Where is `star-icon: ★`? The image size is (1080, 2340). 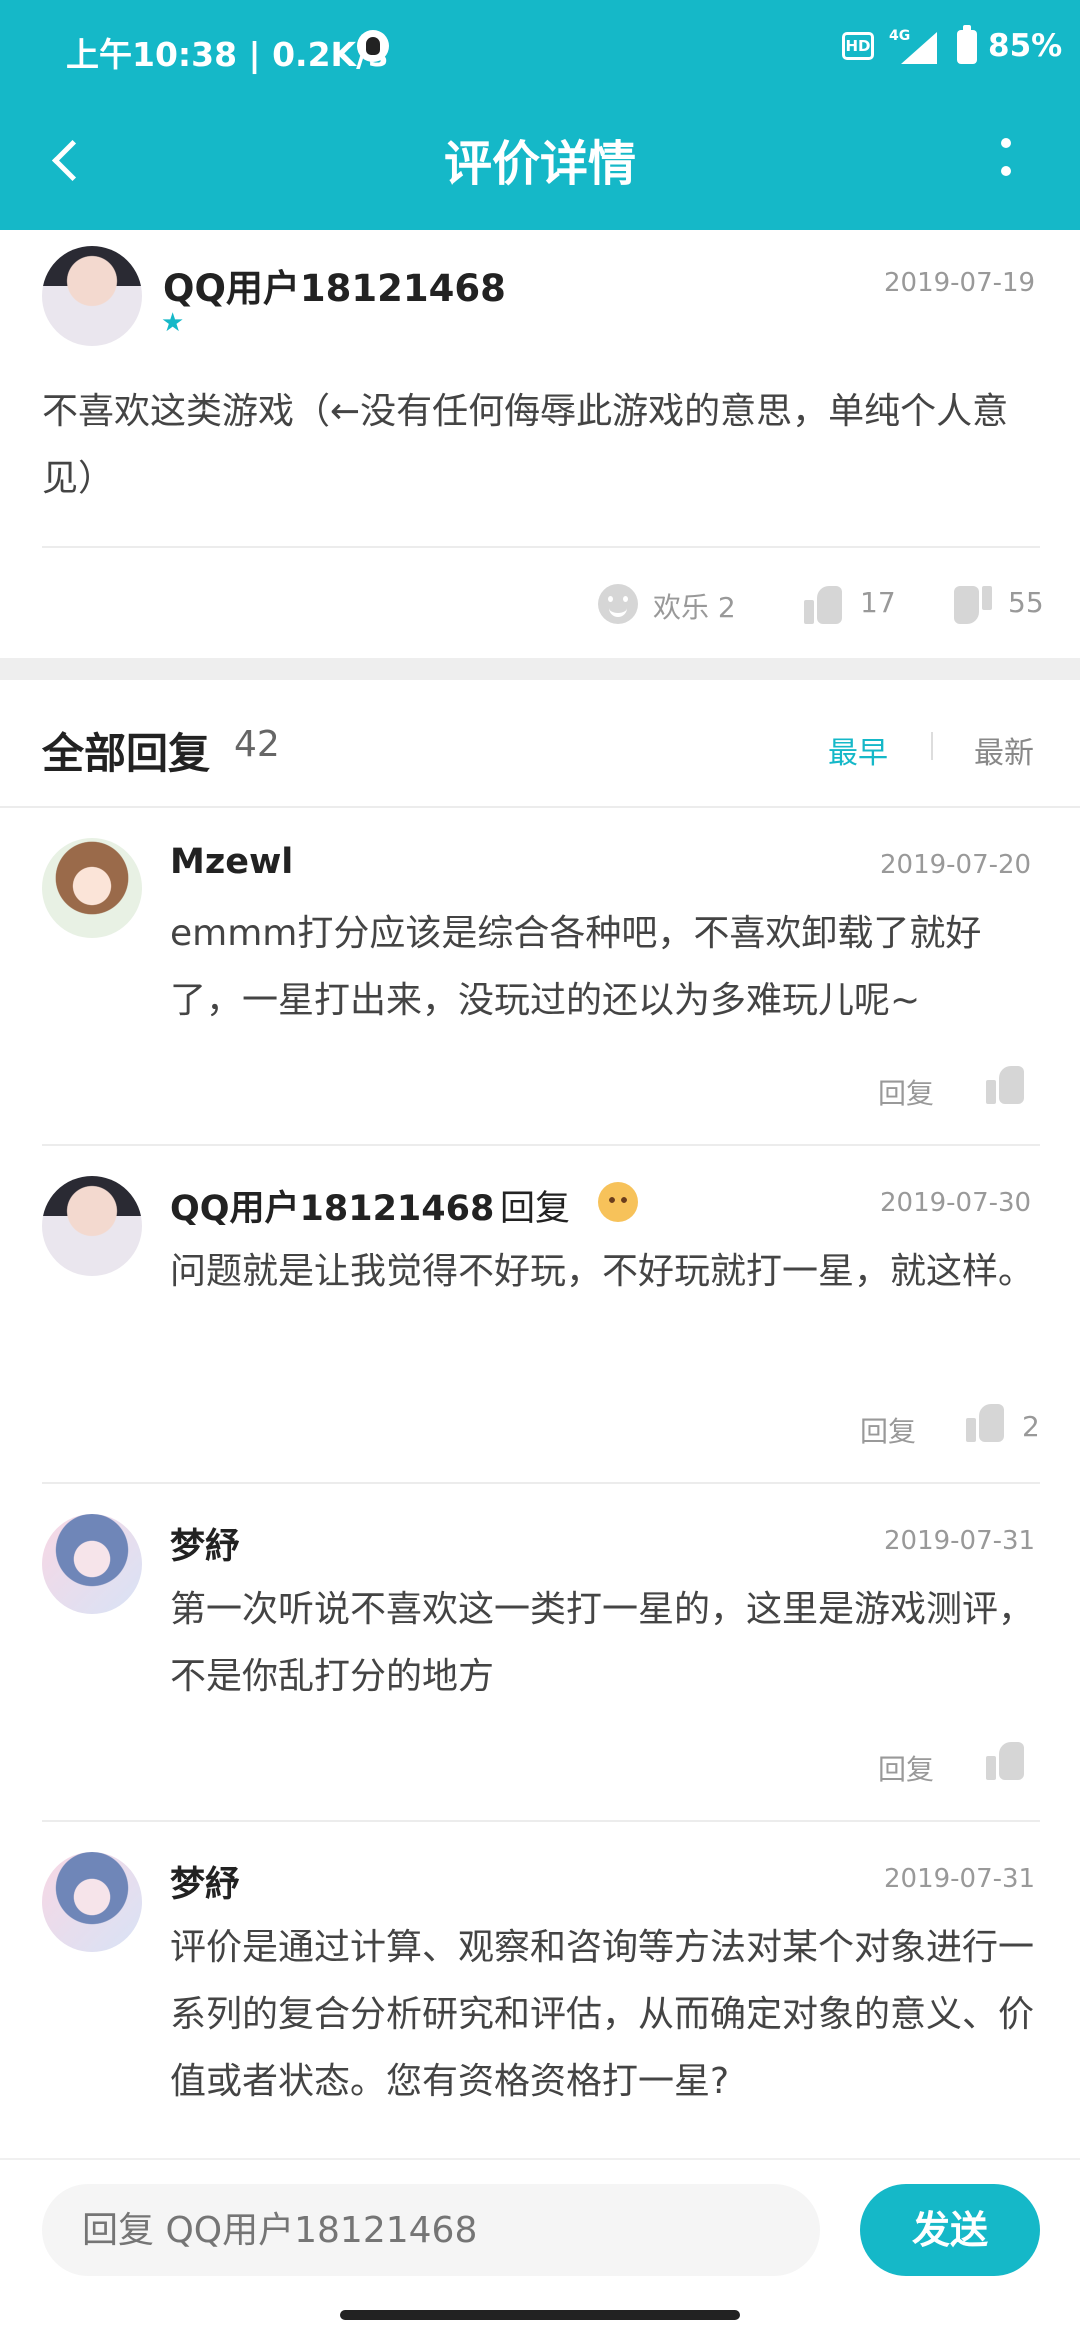
star-icon: ★ is located at coordinates (173, 323).